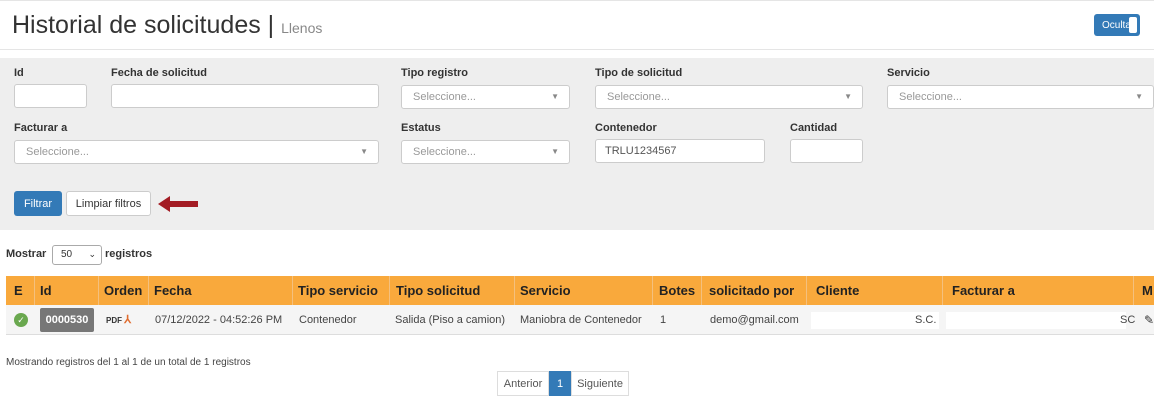  I want to click on length-suffix: registros, so click(129, 254).